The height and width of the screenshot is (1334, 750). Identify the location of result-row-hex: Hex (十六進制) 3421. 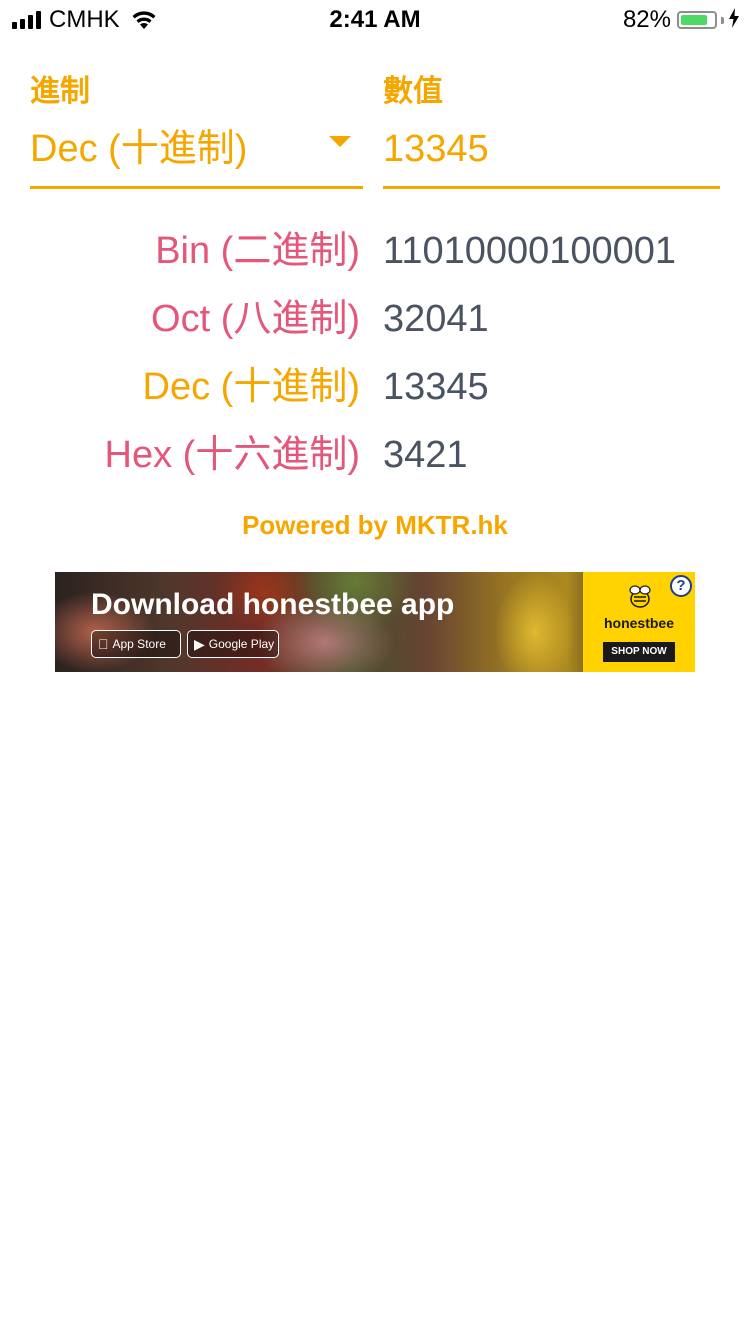
(375, 455).